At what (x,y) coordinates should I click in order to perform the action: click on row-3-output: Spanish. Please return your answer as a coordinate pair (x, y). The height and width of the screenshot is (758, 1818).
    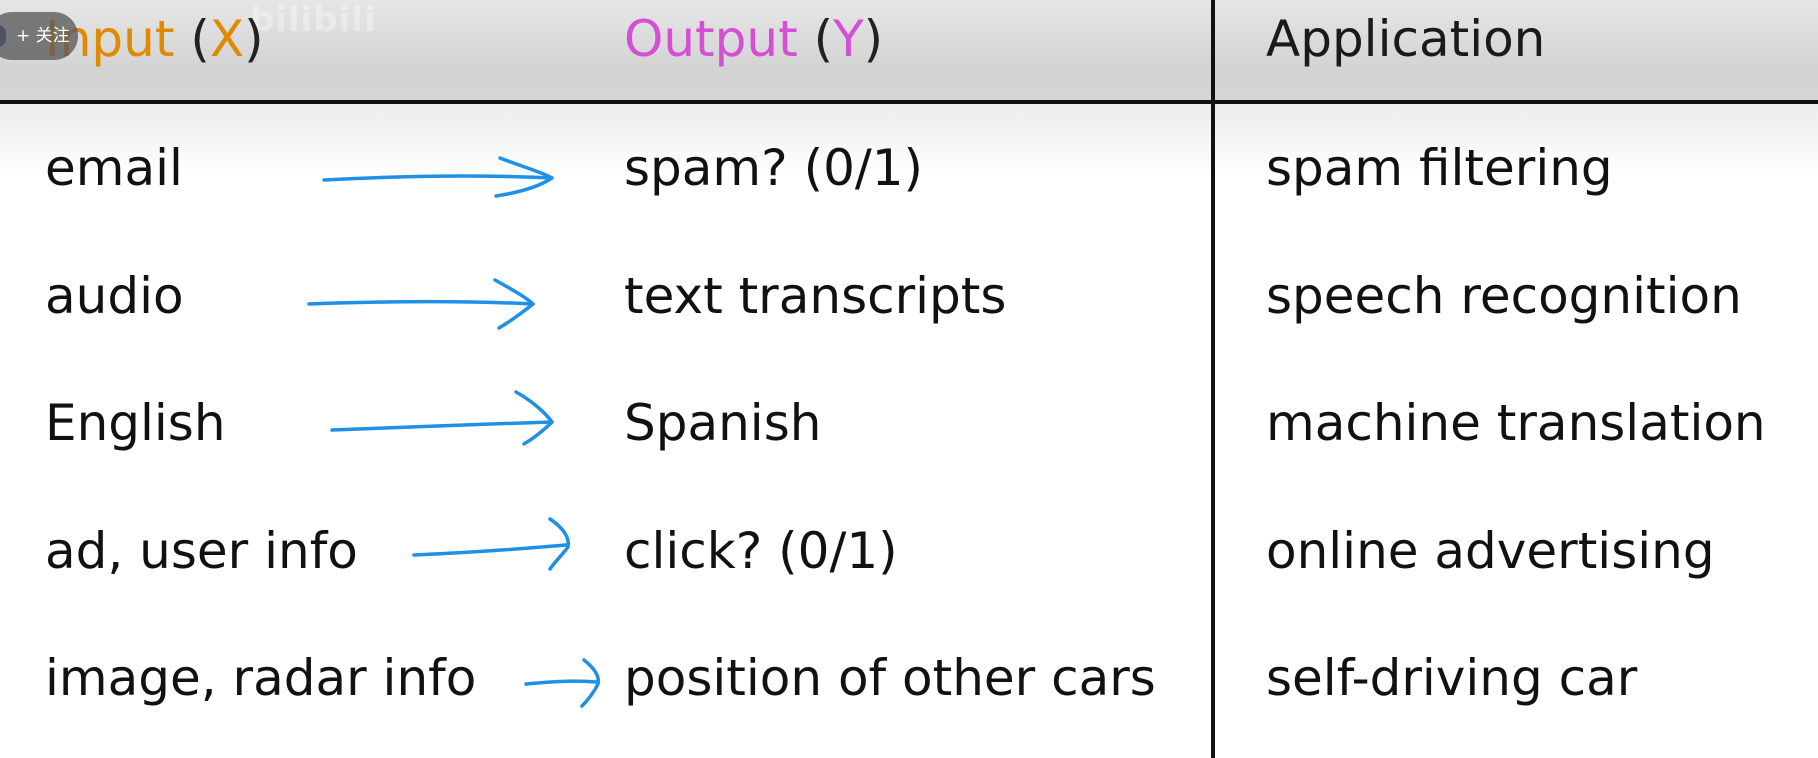
    Looking at the image, I should click on (723, 423).